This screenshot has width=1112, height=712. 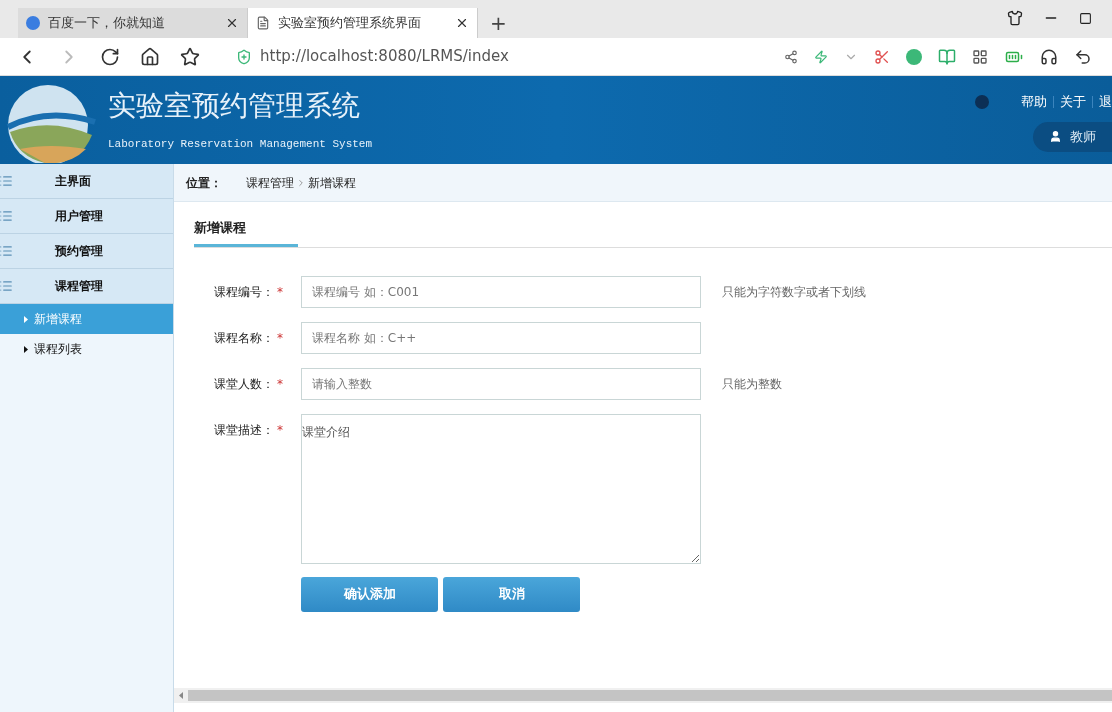 What do you see at coordinates (244, 338) in the screenshot?
I see `field-label: 课程名称：` at bounding box center [244, 338].